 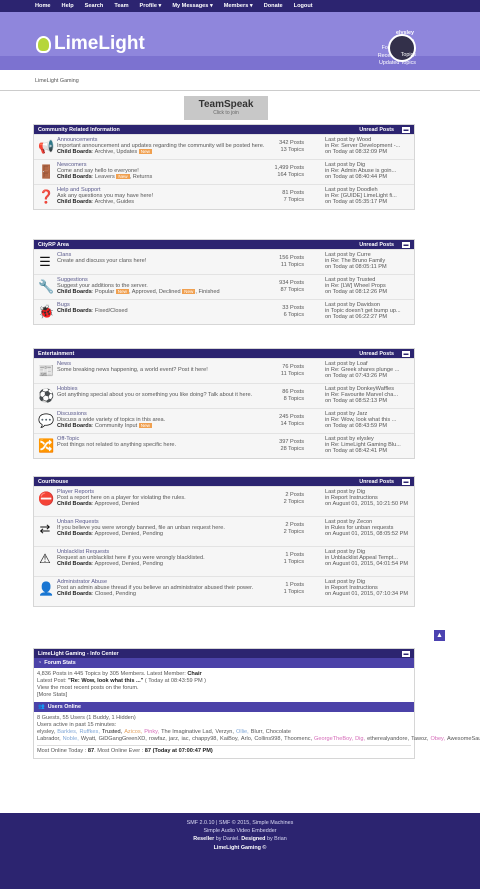 I want to click on topic-count: 13 Topics, so click(x=292, y=149).